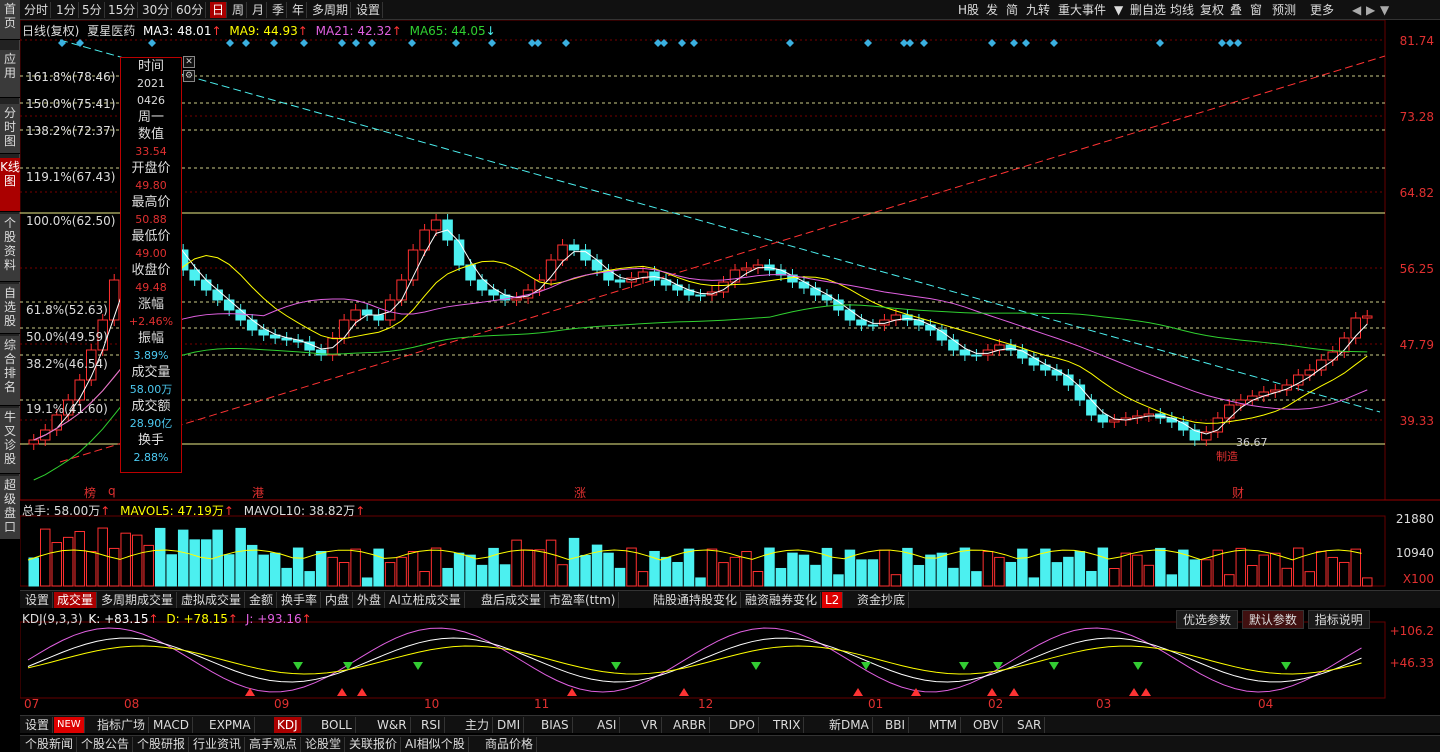 The width and height of the screenshot is (1440, 752). What do you see at coordinates (1356, 10) in the screenshot?
I see `arrow-left-icon: ◀` at bounding box center [1356, 10].